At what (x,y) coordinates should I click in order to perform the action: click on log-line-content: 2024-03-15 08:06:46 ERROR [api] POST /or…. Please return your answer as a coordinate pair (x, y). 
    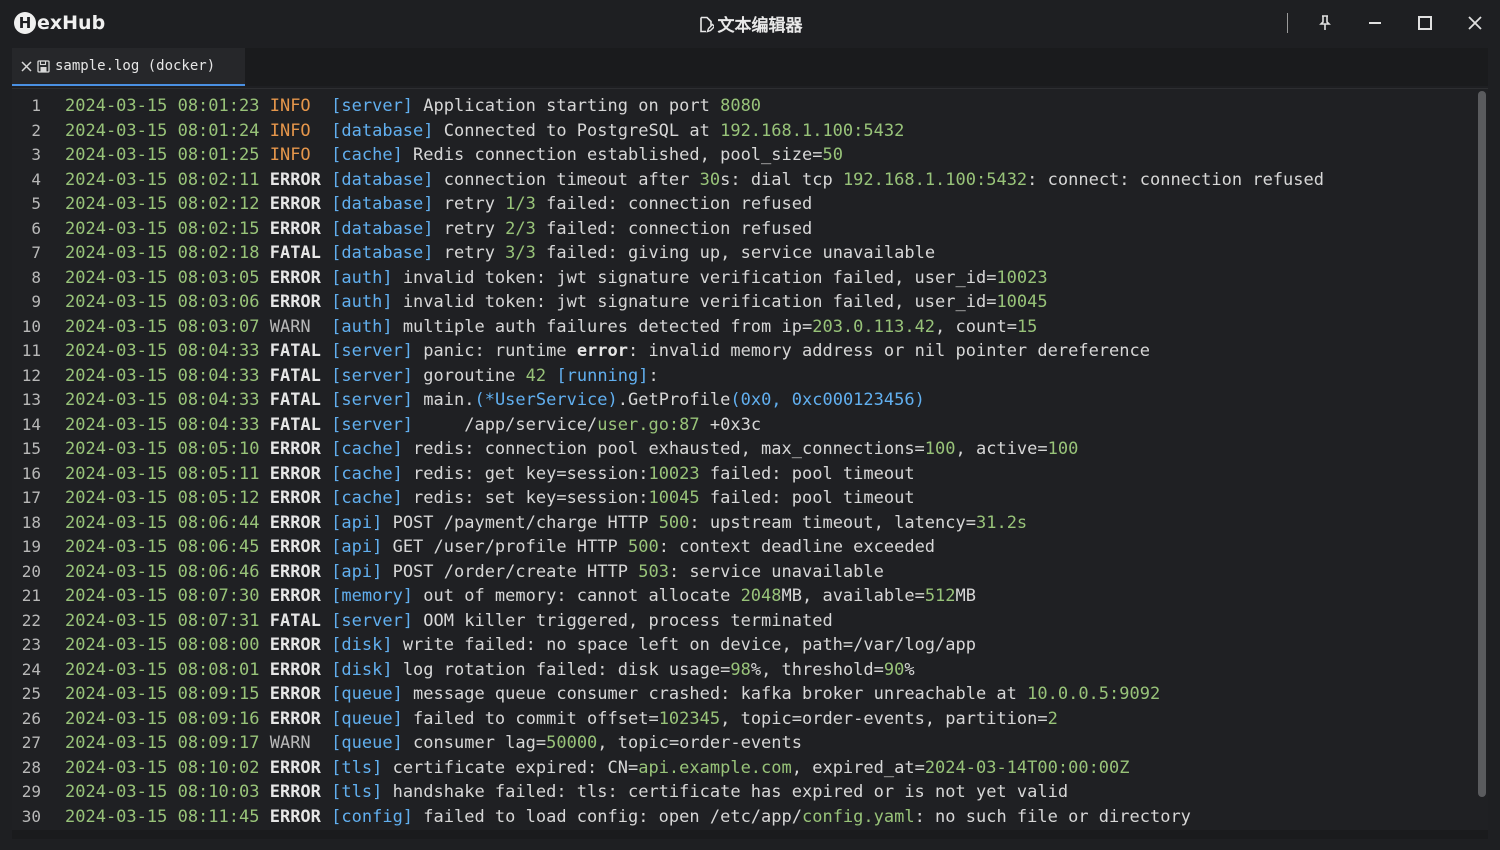
    Looking at the image, I should click on (474, 572).